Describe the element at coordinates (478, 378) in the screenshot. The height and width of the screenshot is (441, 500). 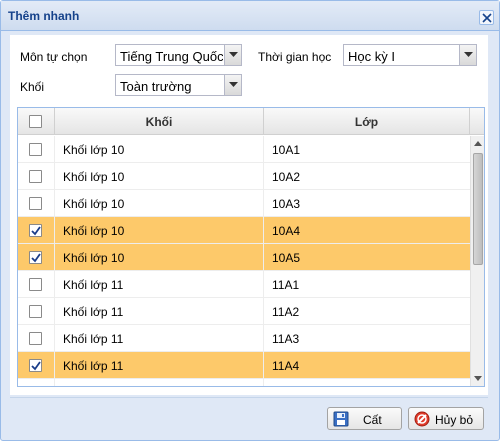
I see `scroll-down-icon` at that location.